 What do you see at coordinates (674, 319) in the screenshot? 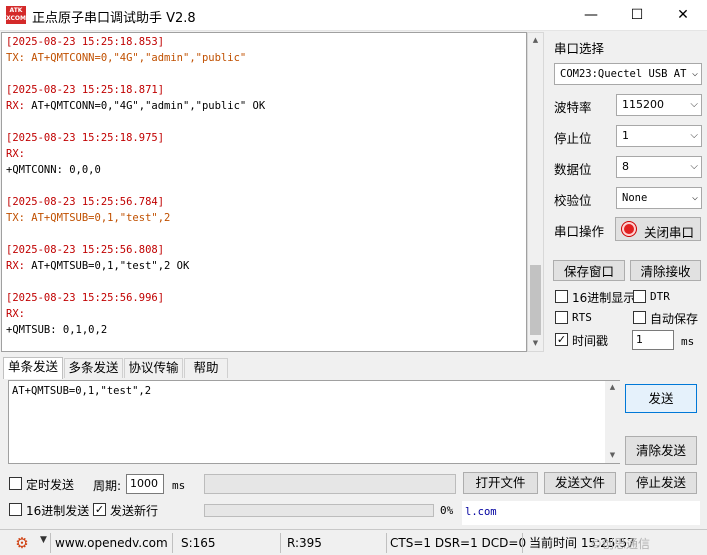
I see `auto-save-label: 自动保存` at bounding box center [674, 319].